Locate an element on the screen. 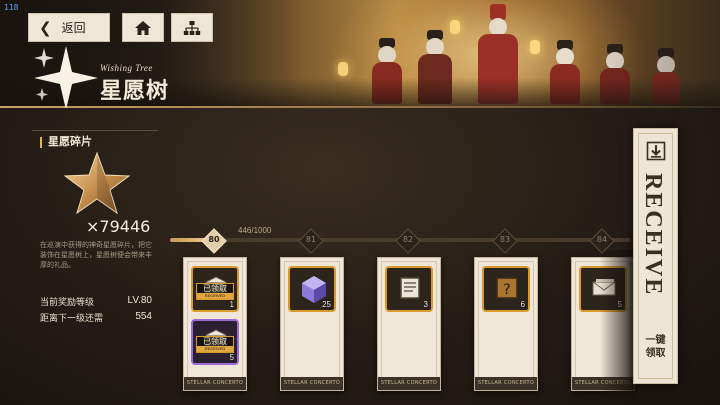  reward-item: 已领取 RECEIVED 1 is located at coordinates (215, 289).